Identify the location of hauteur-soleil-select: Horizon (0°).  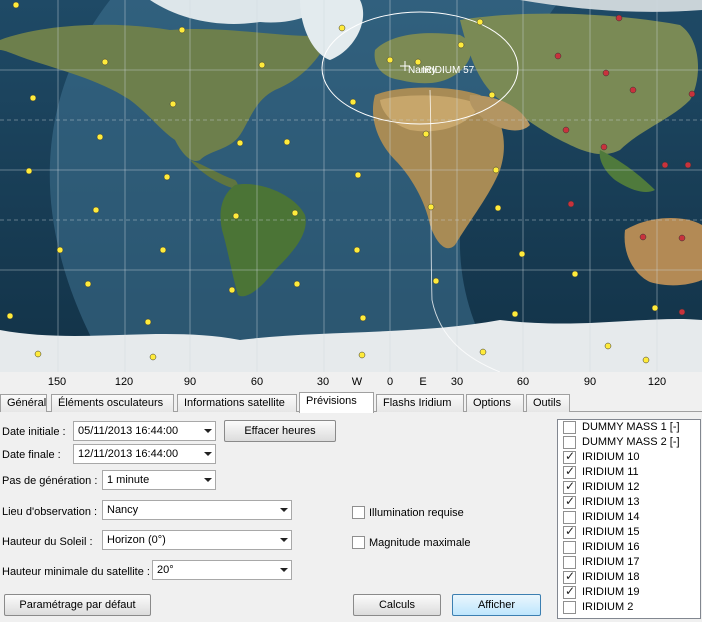
(197, 540).